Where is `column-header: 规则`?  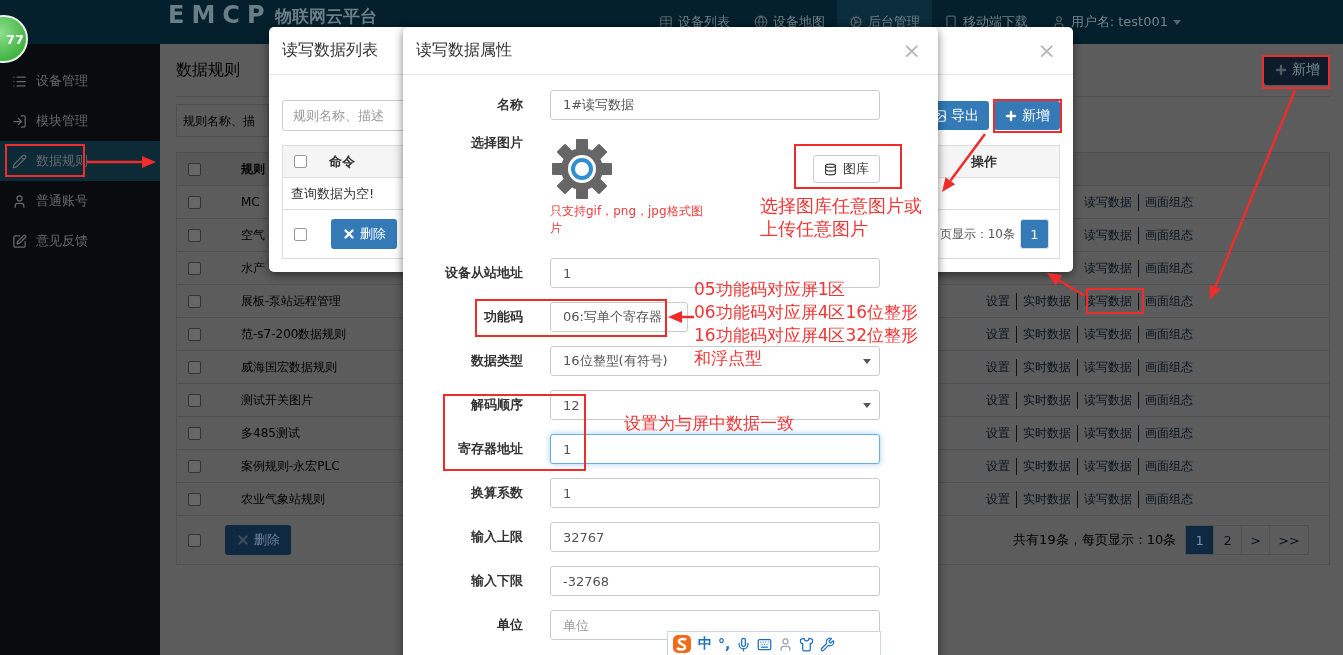
column-header: 规则 is located at coordinates (253, 169).